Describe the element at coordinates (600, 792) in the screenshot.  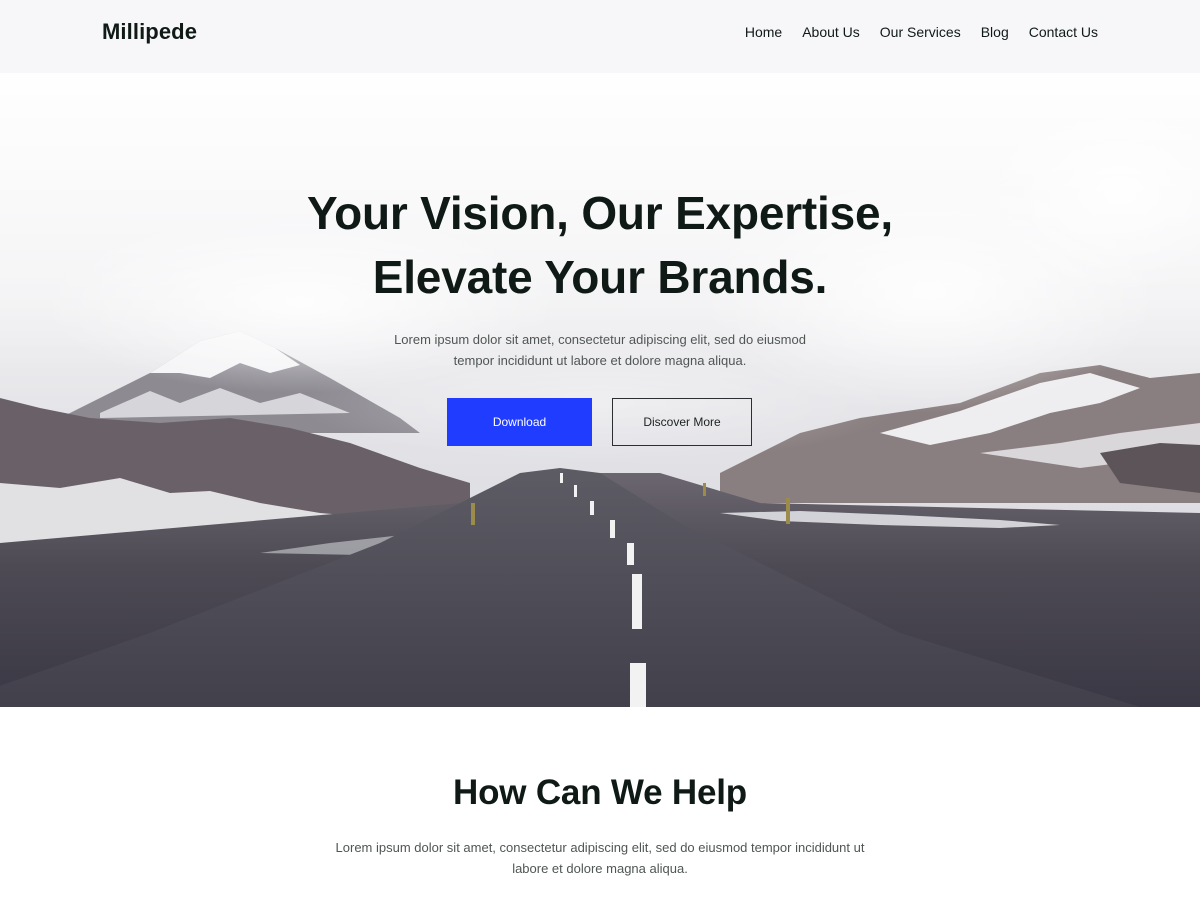
I see `help-title: How Can We Help` at that location.